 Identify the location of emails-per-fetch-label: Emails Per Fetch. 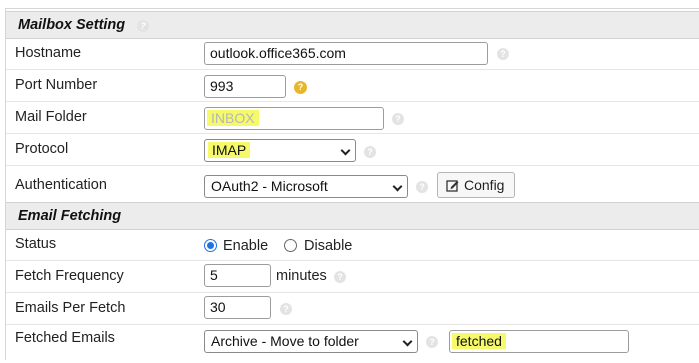
(70, 308).